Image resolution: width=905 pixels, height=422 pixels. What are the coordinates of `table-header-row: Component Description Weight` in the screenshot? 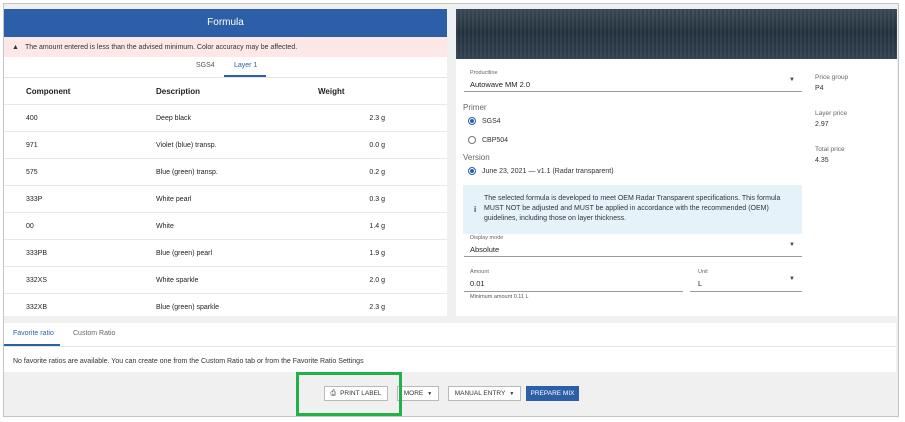 It's located at (225, 91).